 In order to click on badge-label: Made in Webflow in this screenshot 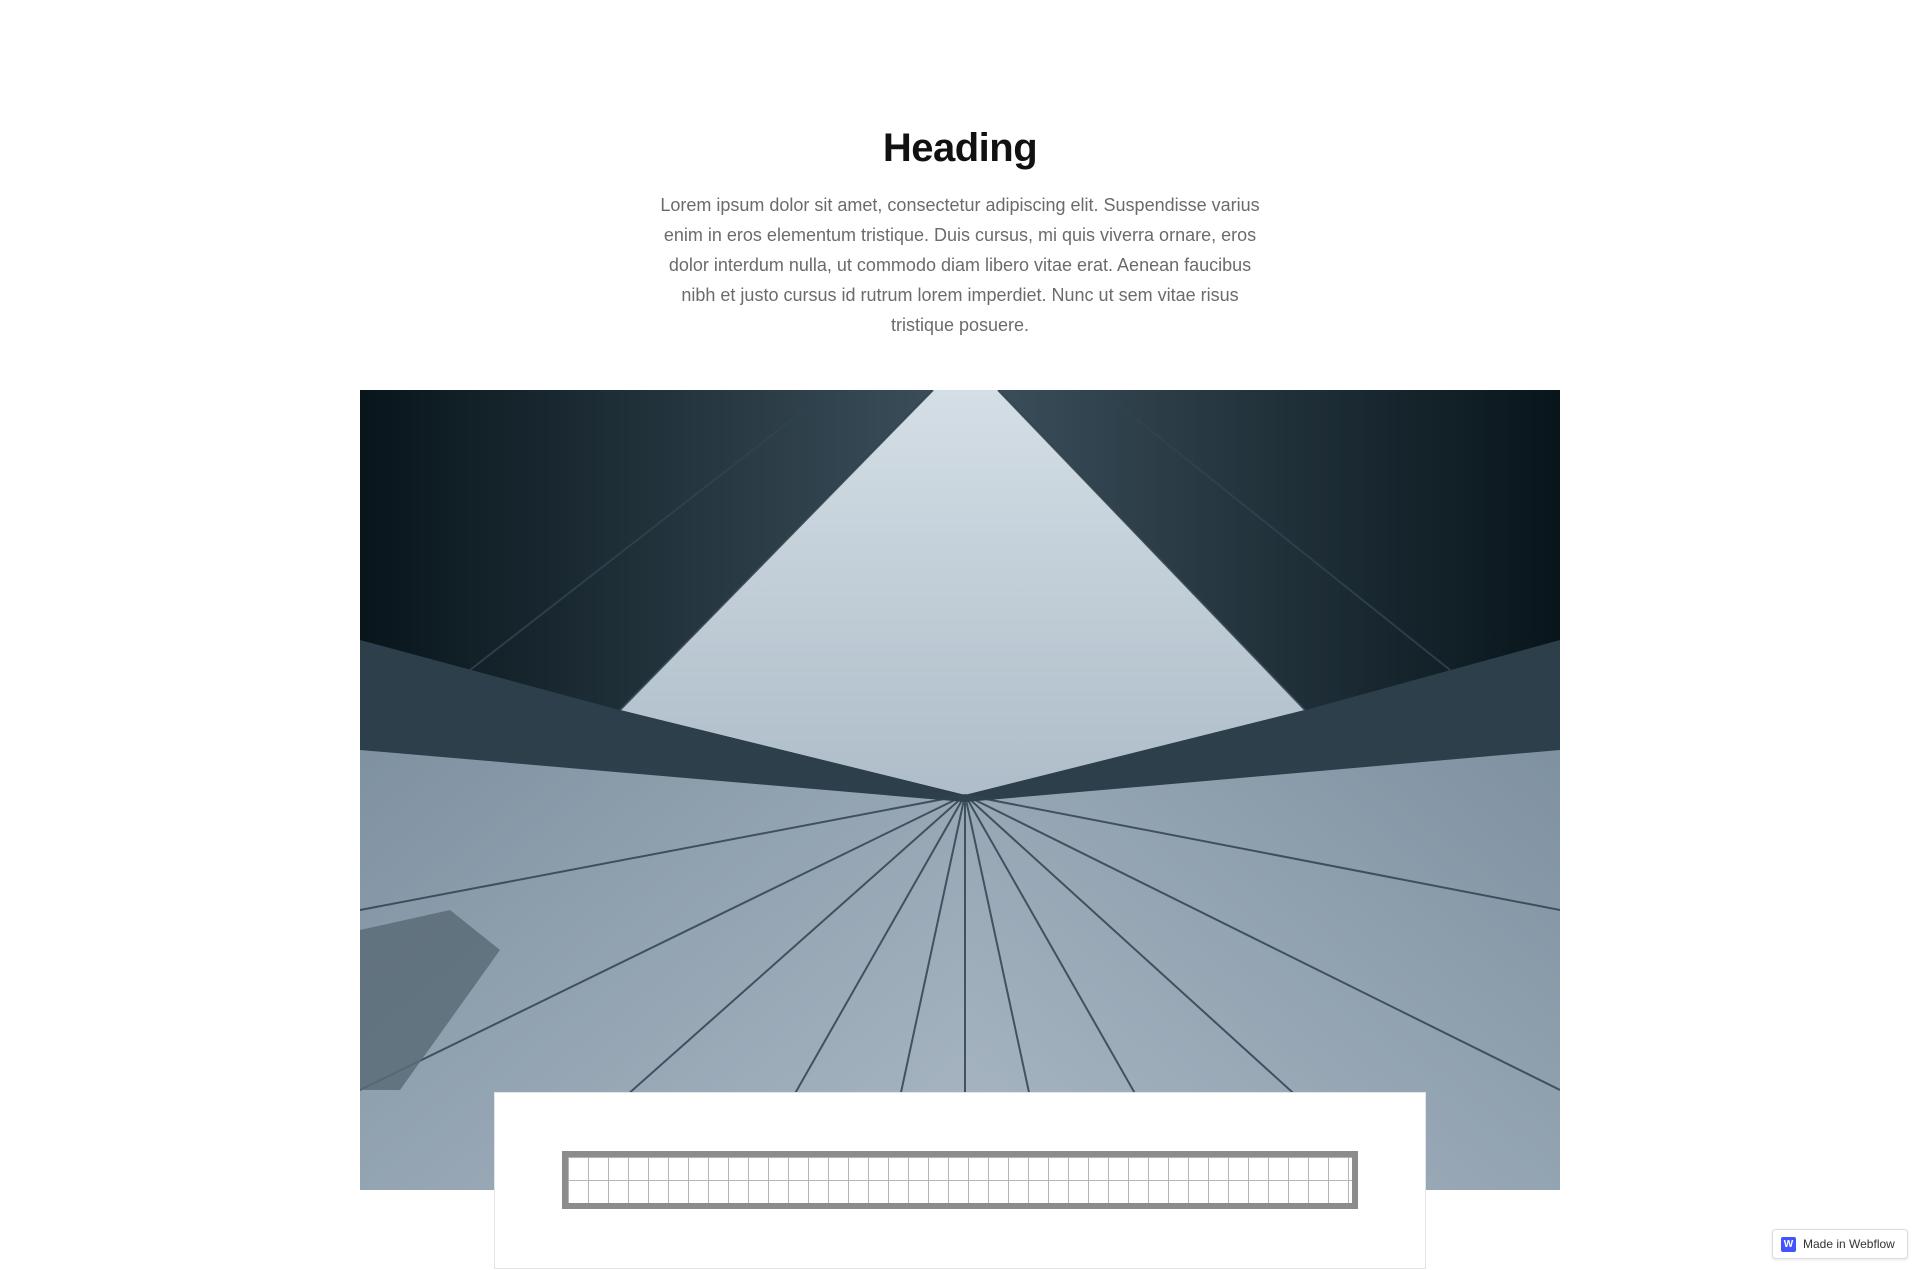, I will do `click(1849, 1244)`.